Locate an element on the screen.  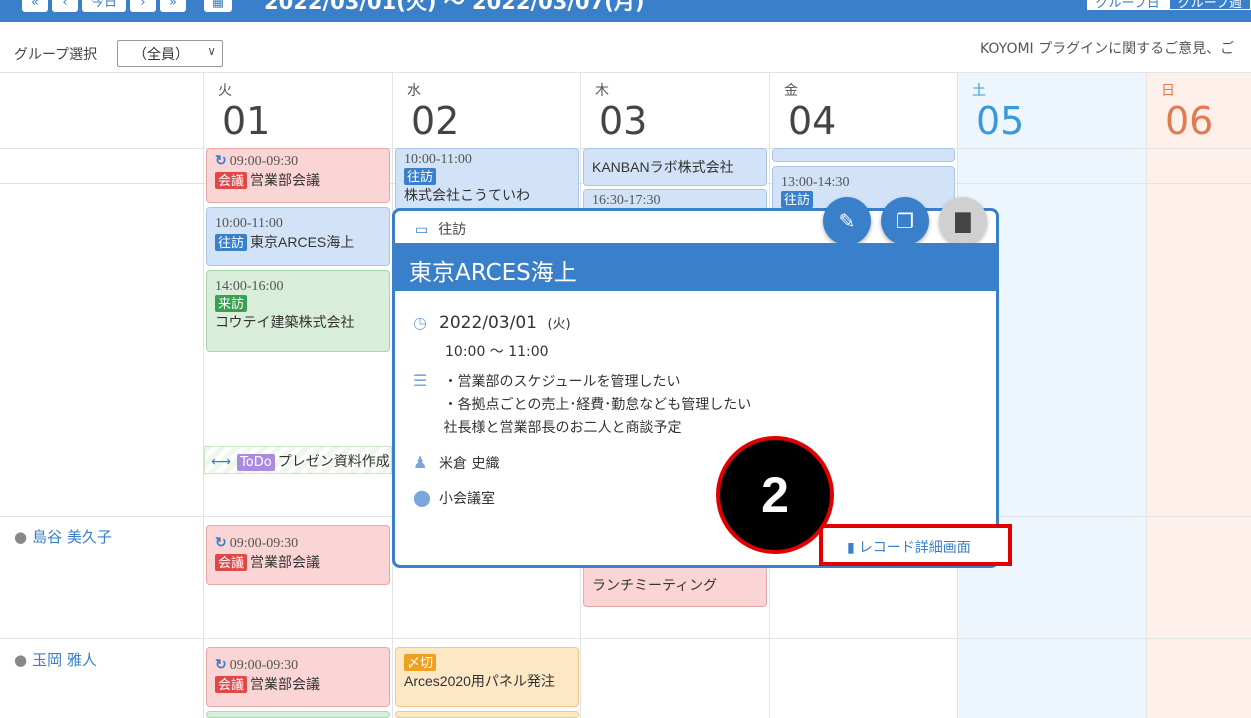
popup-type: ▭ 往訪 is located at coordinates (440, 229).